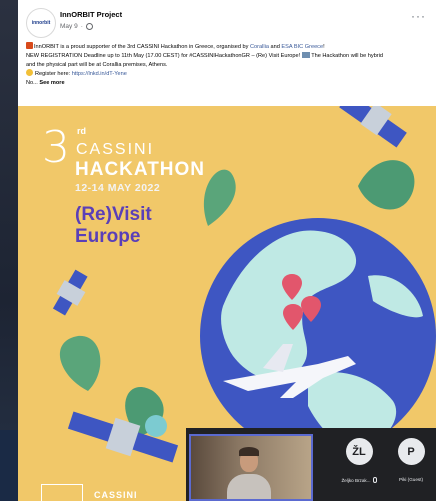 The height and width of the screenshot is (501, 436). What do you see at coordinates (41, 23) in the screenshot?
I see `page-avatar: innorbit` at bounding box center [41, 23].